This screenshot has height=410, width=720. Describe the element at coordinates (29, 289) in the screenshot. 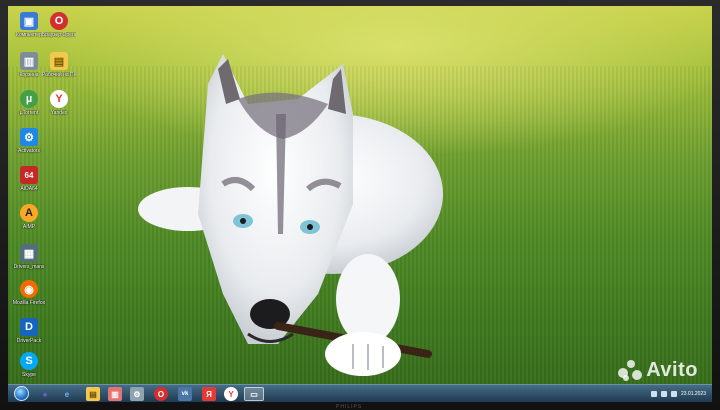

I see `firefox-icon: ◉` at that location.